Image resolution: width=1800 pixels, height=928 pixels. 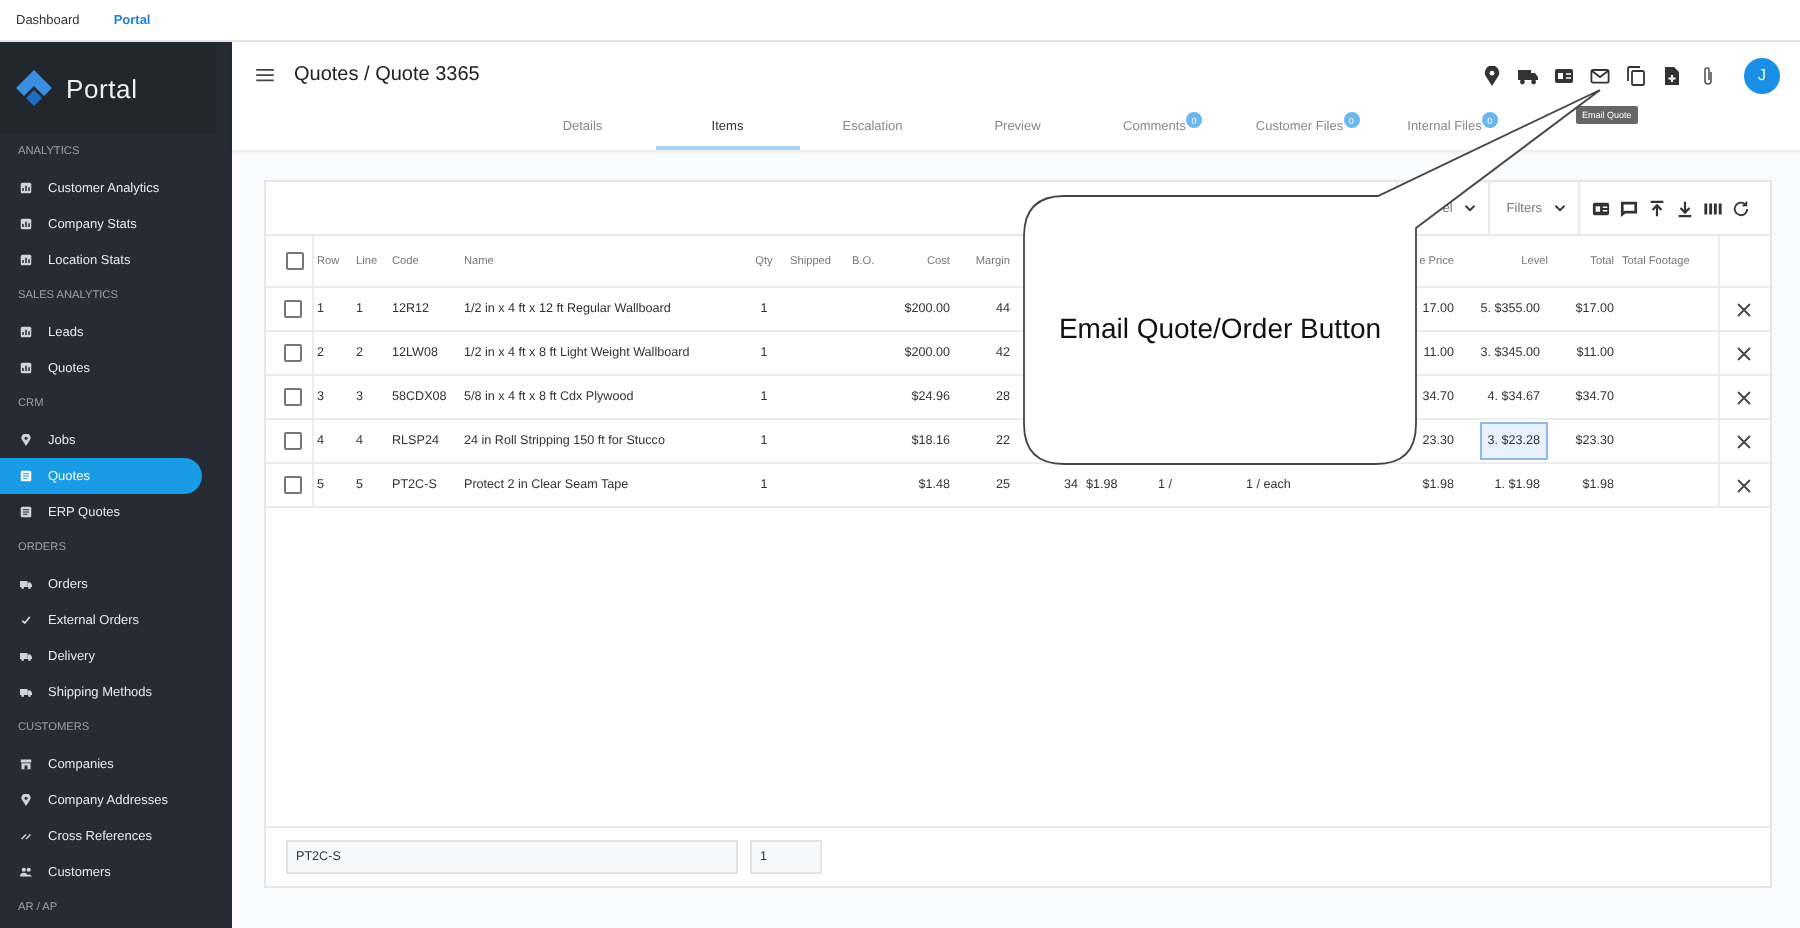 What do you see at coordinates (265, 75) in the screenshot?
I see `menu-icon` at bounding box center [265, 75].